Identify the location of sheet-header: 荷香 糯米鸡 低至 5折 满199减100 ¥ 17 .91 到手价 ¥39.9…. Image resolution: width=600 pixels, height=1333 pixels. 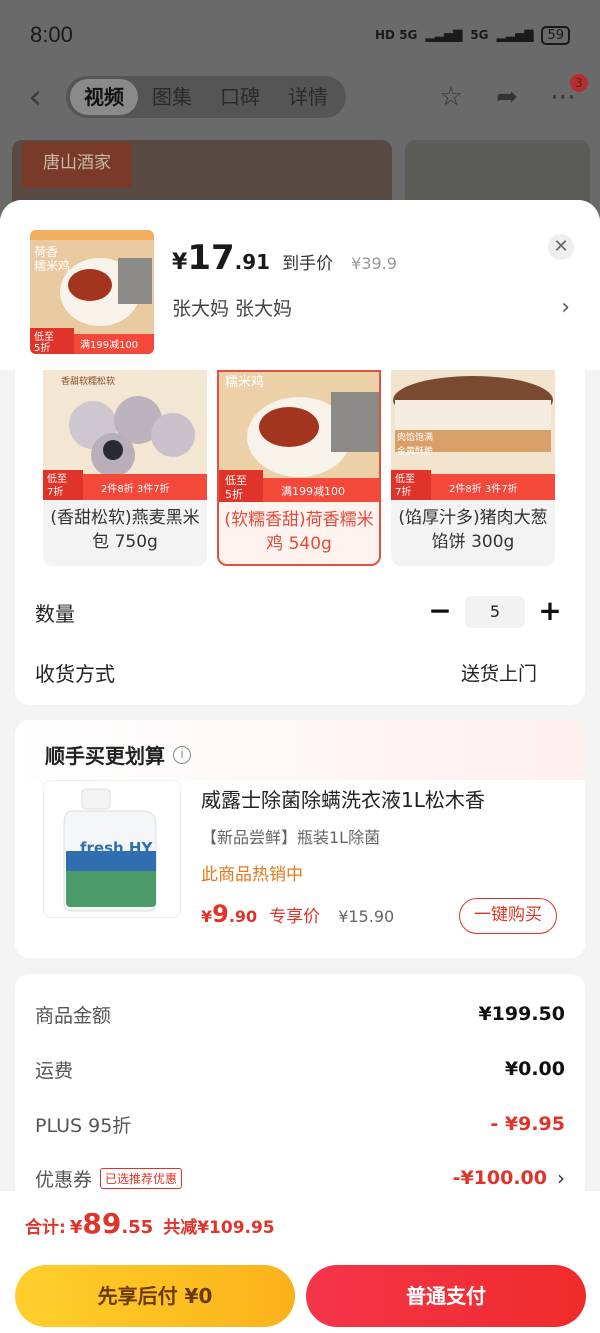
(300, 285).